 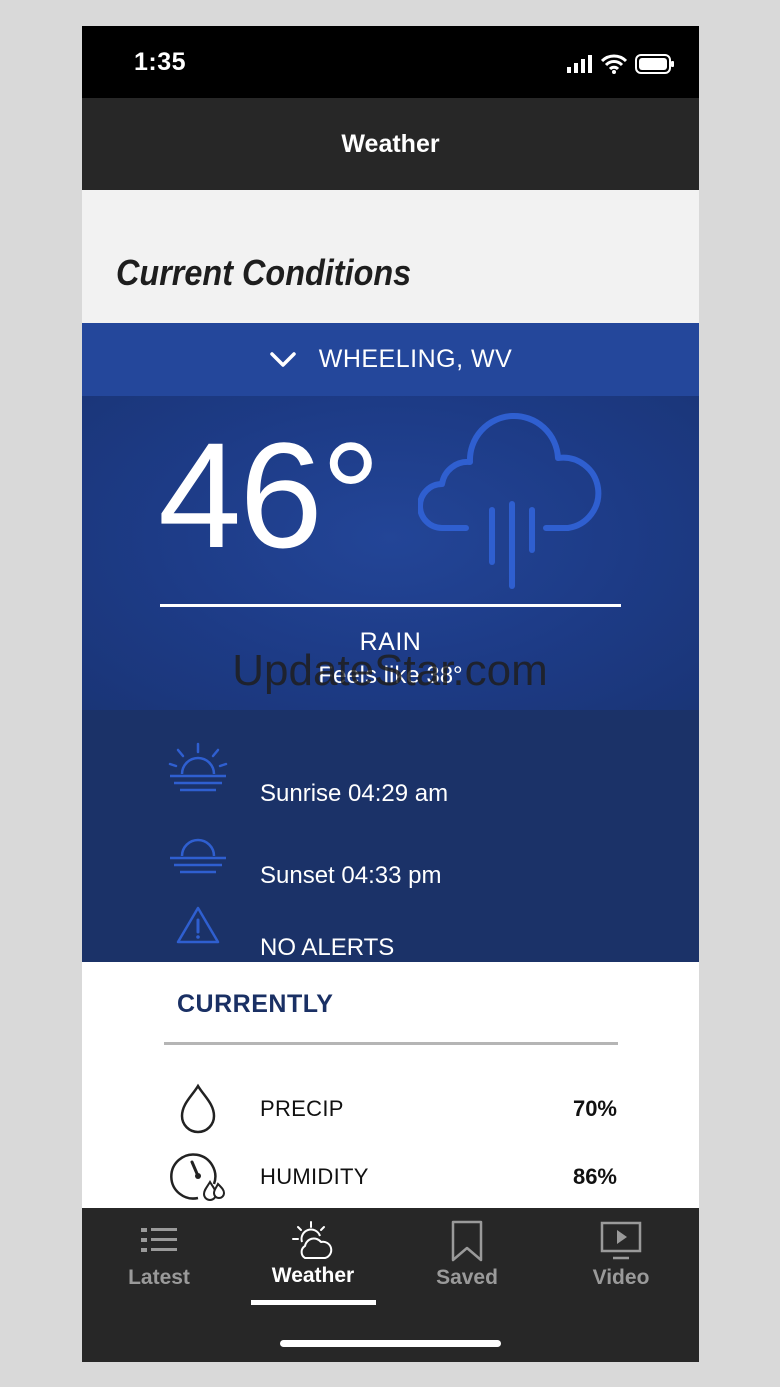 I want to click on tab-weather: Weather, so click(x=313, y=1258).